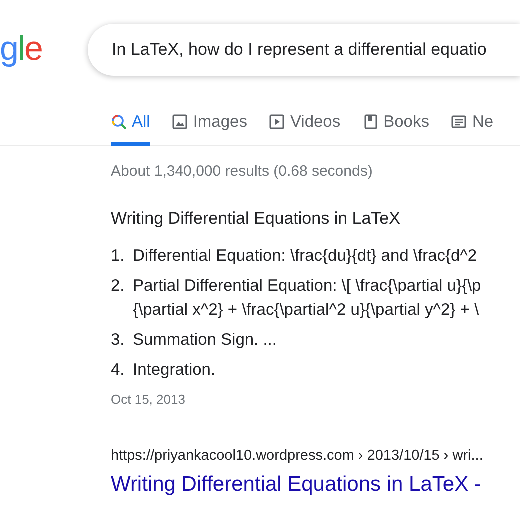  What do you see at coordinates (305, 128) in the screenshot?
I see `search-tab: Videos` at bounding box center [305, 128].